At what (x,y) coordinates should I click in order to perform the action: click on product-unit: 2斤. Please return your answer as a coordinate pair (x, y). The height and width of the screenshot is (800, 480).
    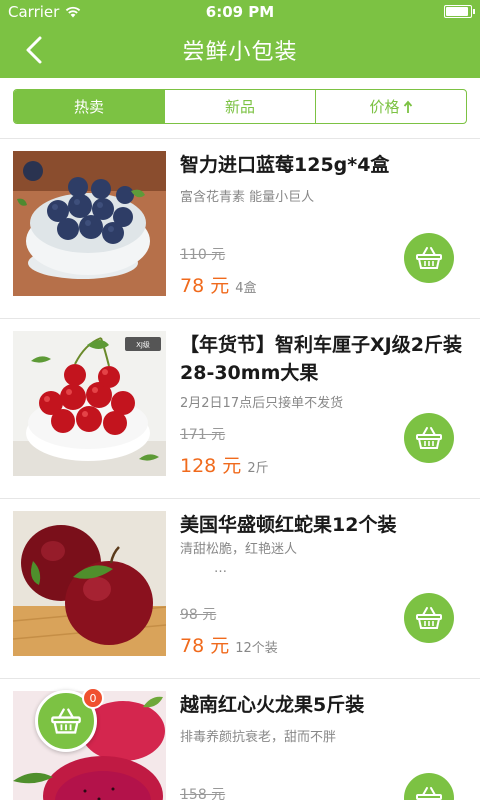
    Looking at the image, I should click on (258, 468).